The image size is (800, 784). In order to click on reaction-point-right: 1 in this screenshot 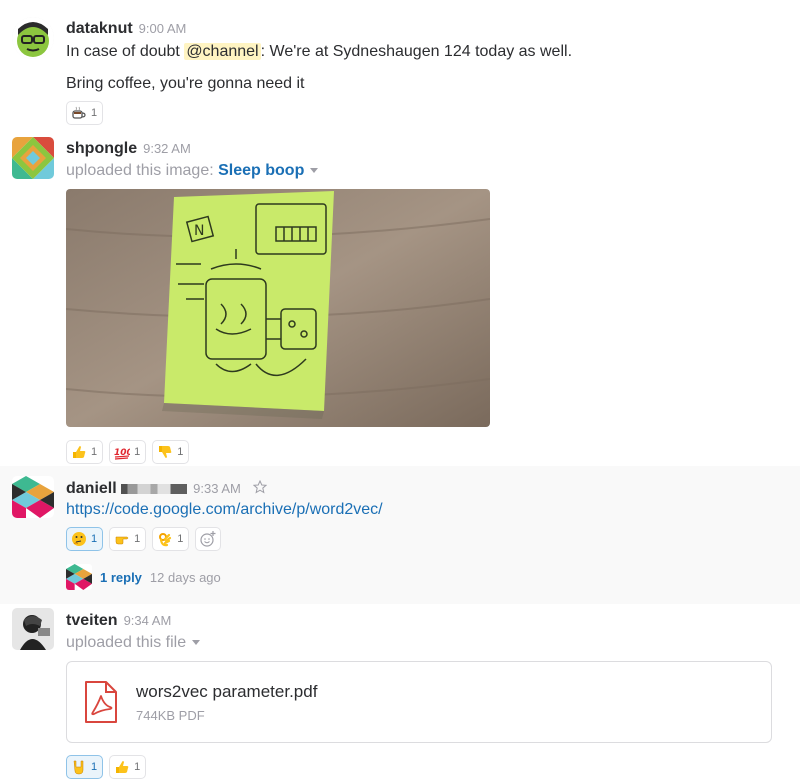, I will do `click(128, 539)`.